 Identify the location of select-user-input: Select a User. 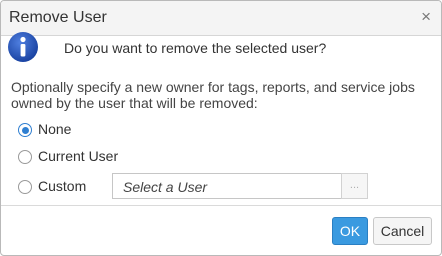
(227, 186).